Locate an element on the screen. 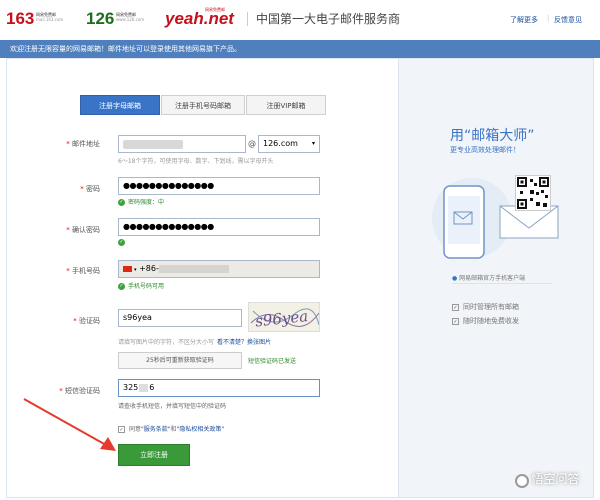  register-button: 立即注册 is located at coordinates (154, 455).